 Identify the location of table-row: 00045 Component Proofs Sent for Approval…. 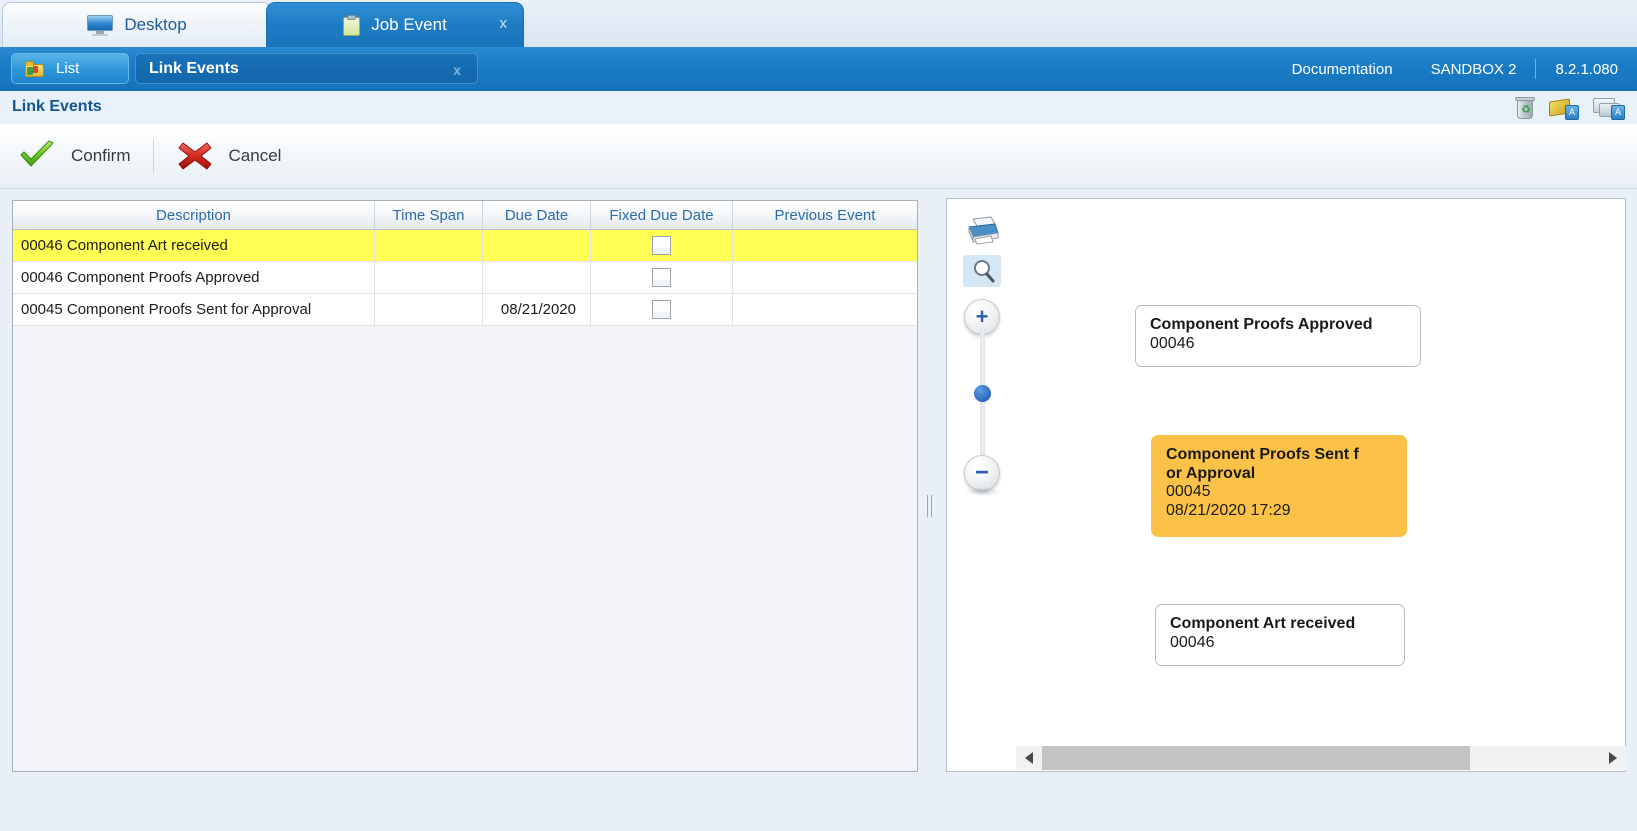
(465, 310).